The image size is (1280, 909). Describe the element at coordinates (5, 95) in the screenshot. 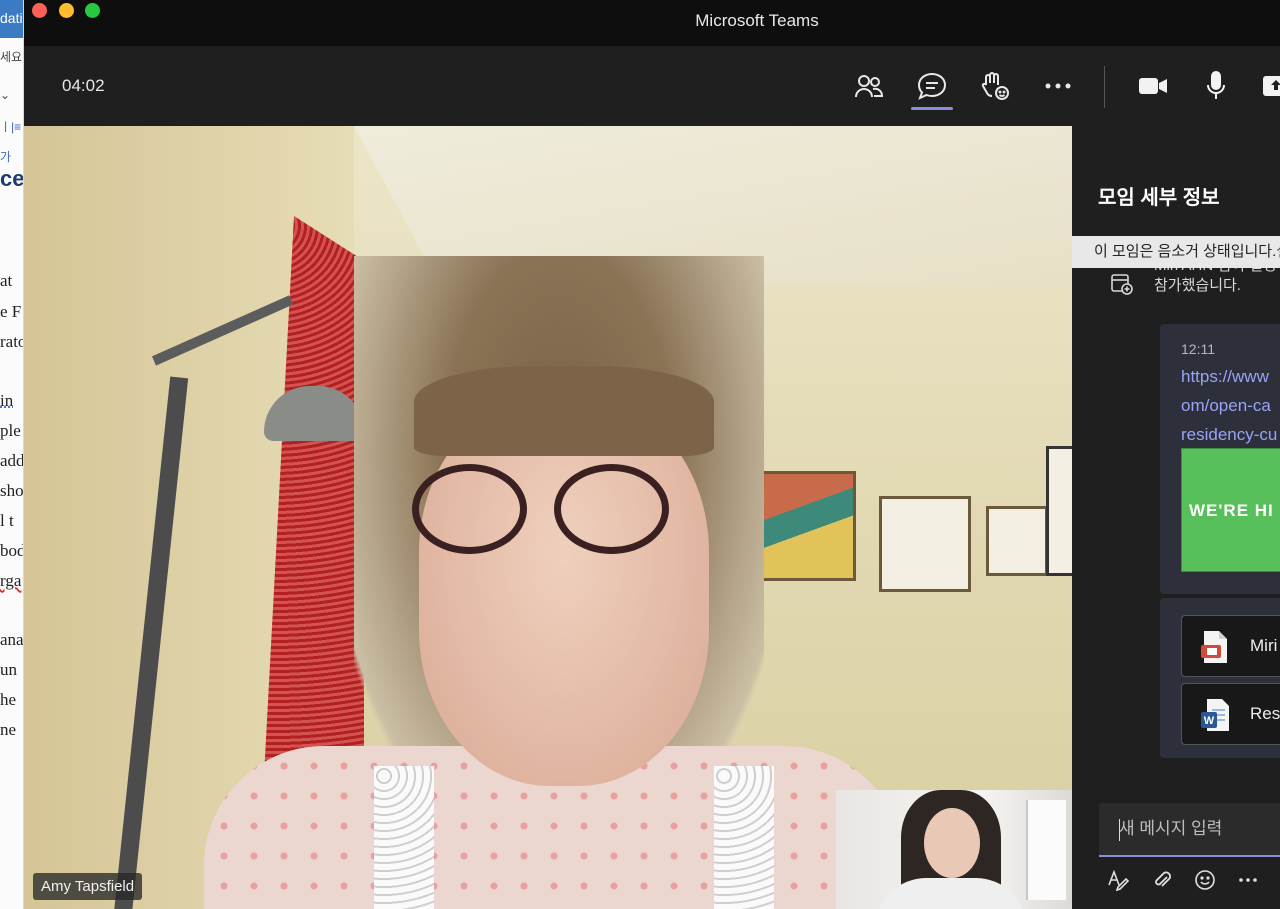

I see `bg-fragment: ⌄` at that location.